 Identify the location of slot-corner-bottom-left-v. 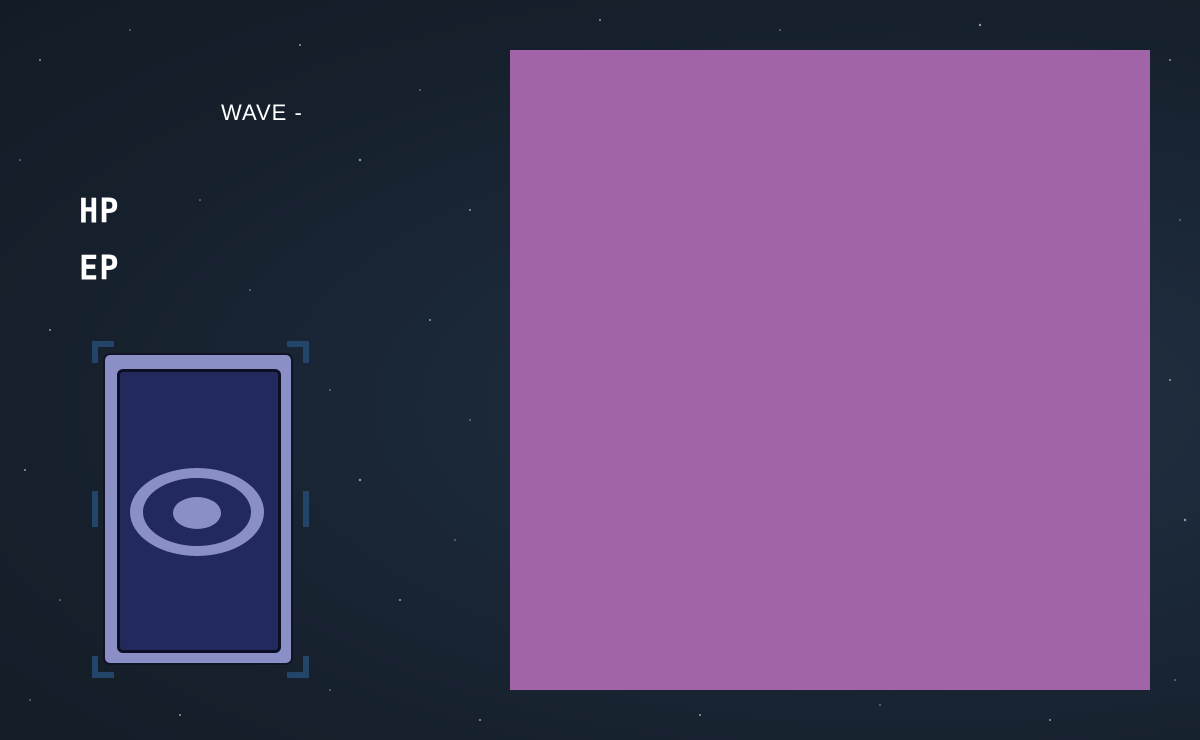
(95, 667).